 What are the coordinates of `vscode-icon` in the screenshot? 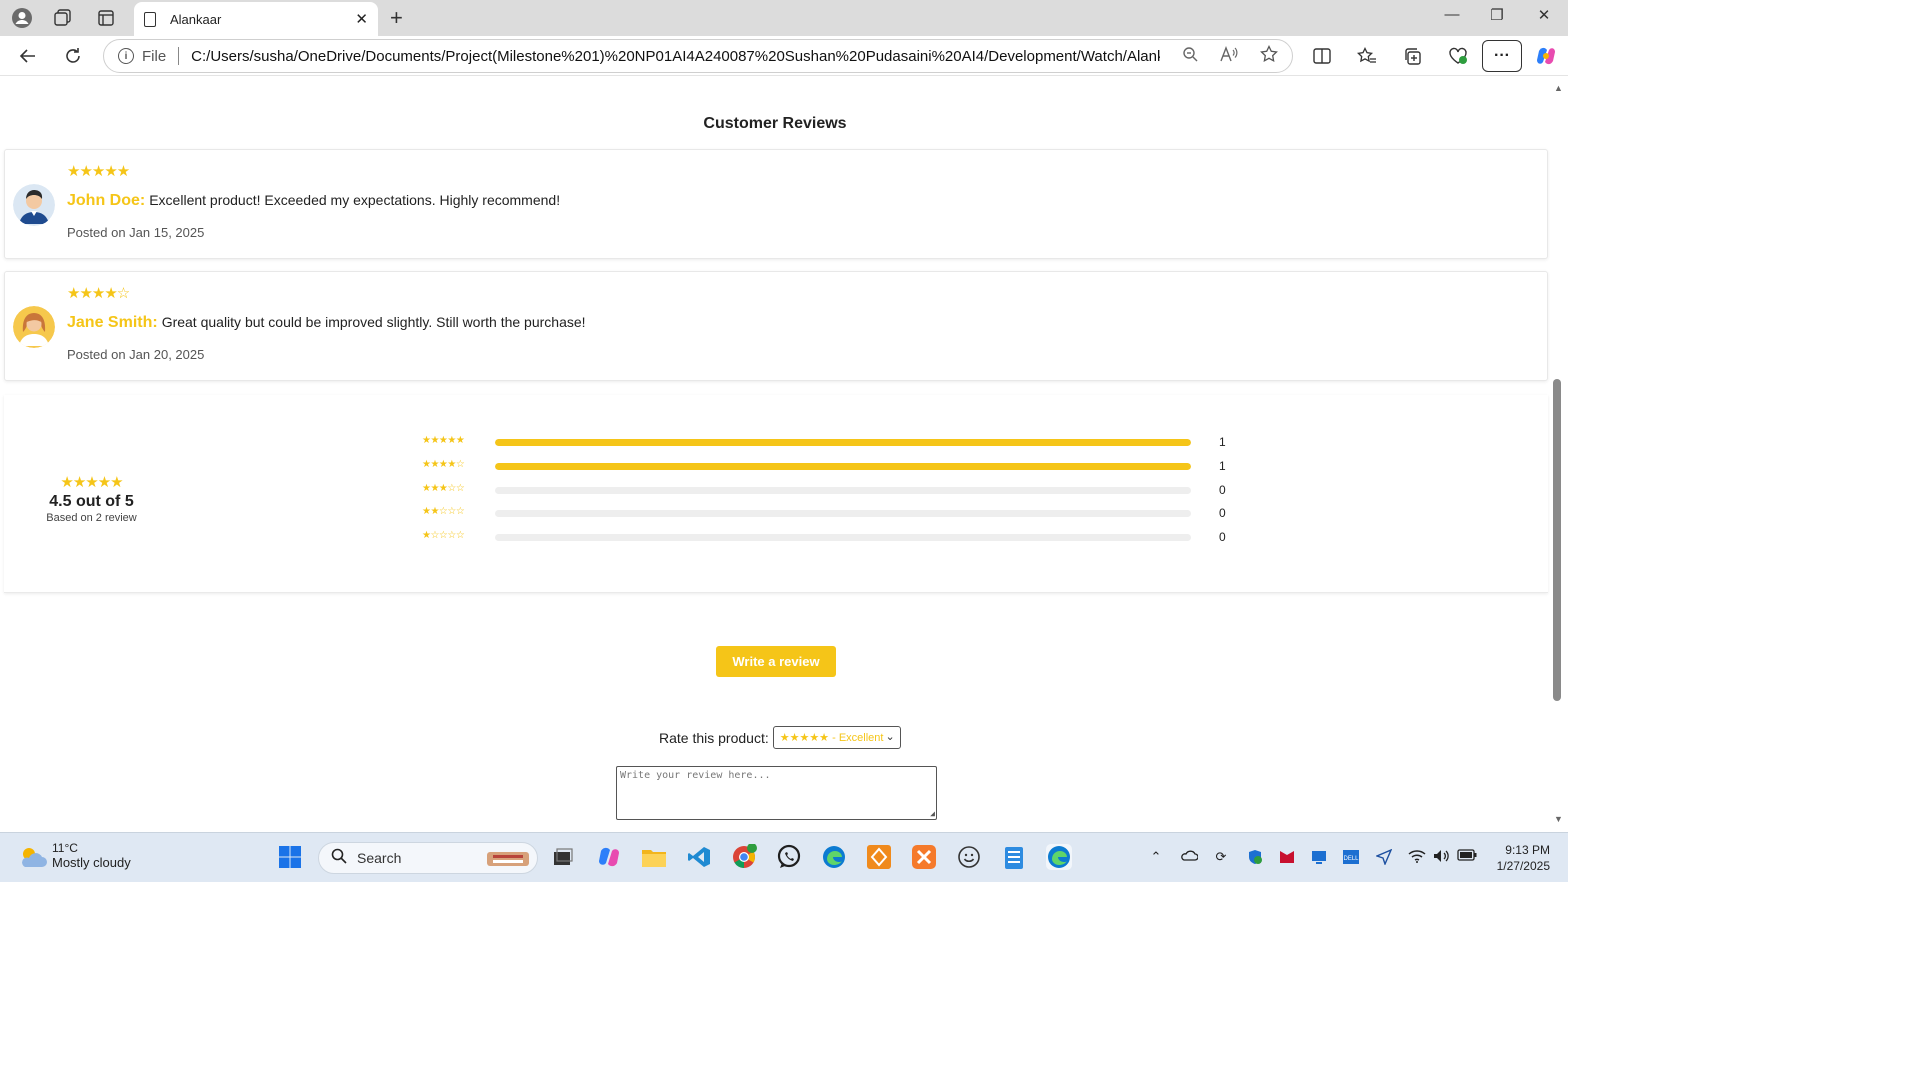 It's located at (699, 857).